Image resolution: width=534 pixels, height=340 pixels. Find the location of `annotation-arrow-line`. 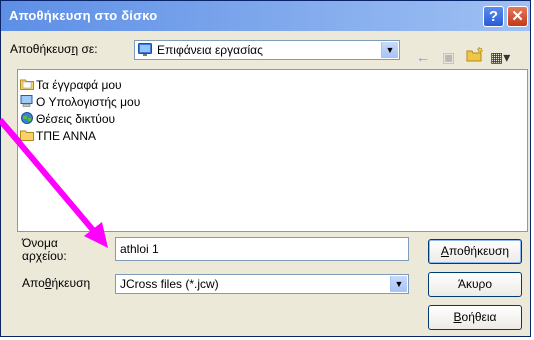

annotation-arrow-line is located at coordinates (11, 131).